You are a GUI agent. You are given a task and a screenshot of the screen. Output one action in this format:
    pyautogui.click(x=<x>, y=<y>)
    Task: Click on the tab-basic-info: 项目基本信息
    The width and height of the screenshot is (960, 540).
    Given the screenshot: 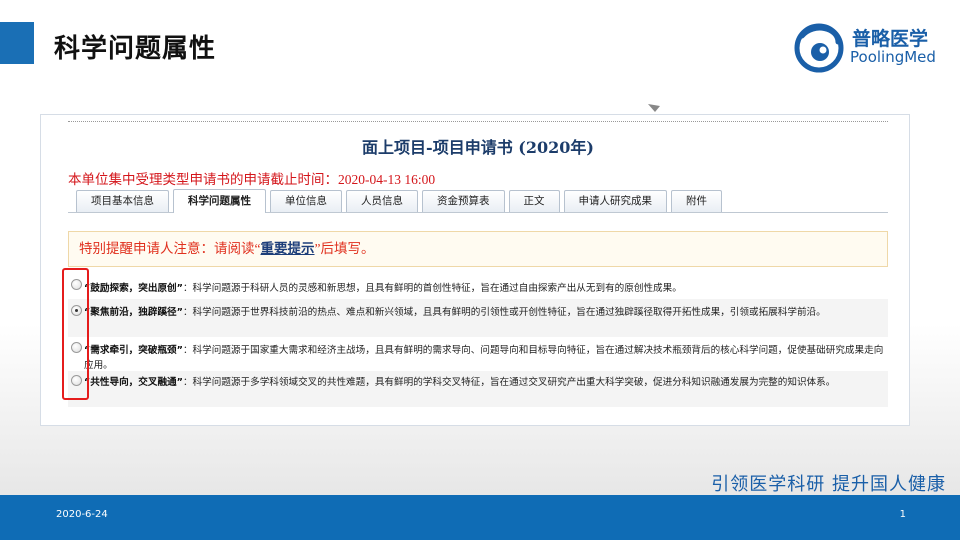 What is the action you would take?
    pyautogui.click(x=122, y=201)
    